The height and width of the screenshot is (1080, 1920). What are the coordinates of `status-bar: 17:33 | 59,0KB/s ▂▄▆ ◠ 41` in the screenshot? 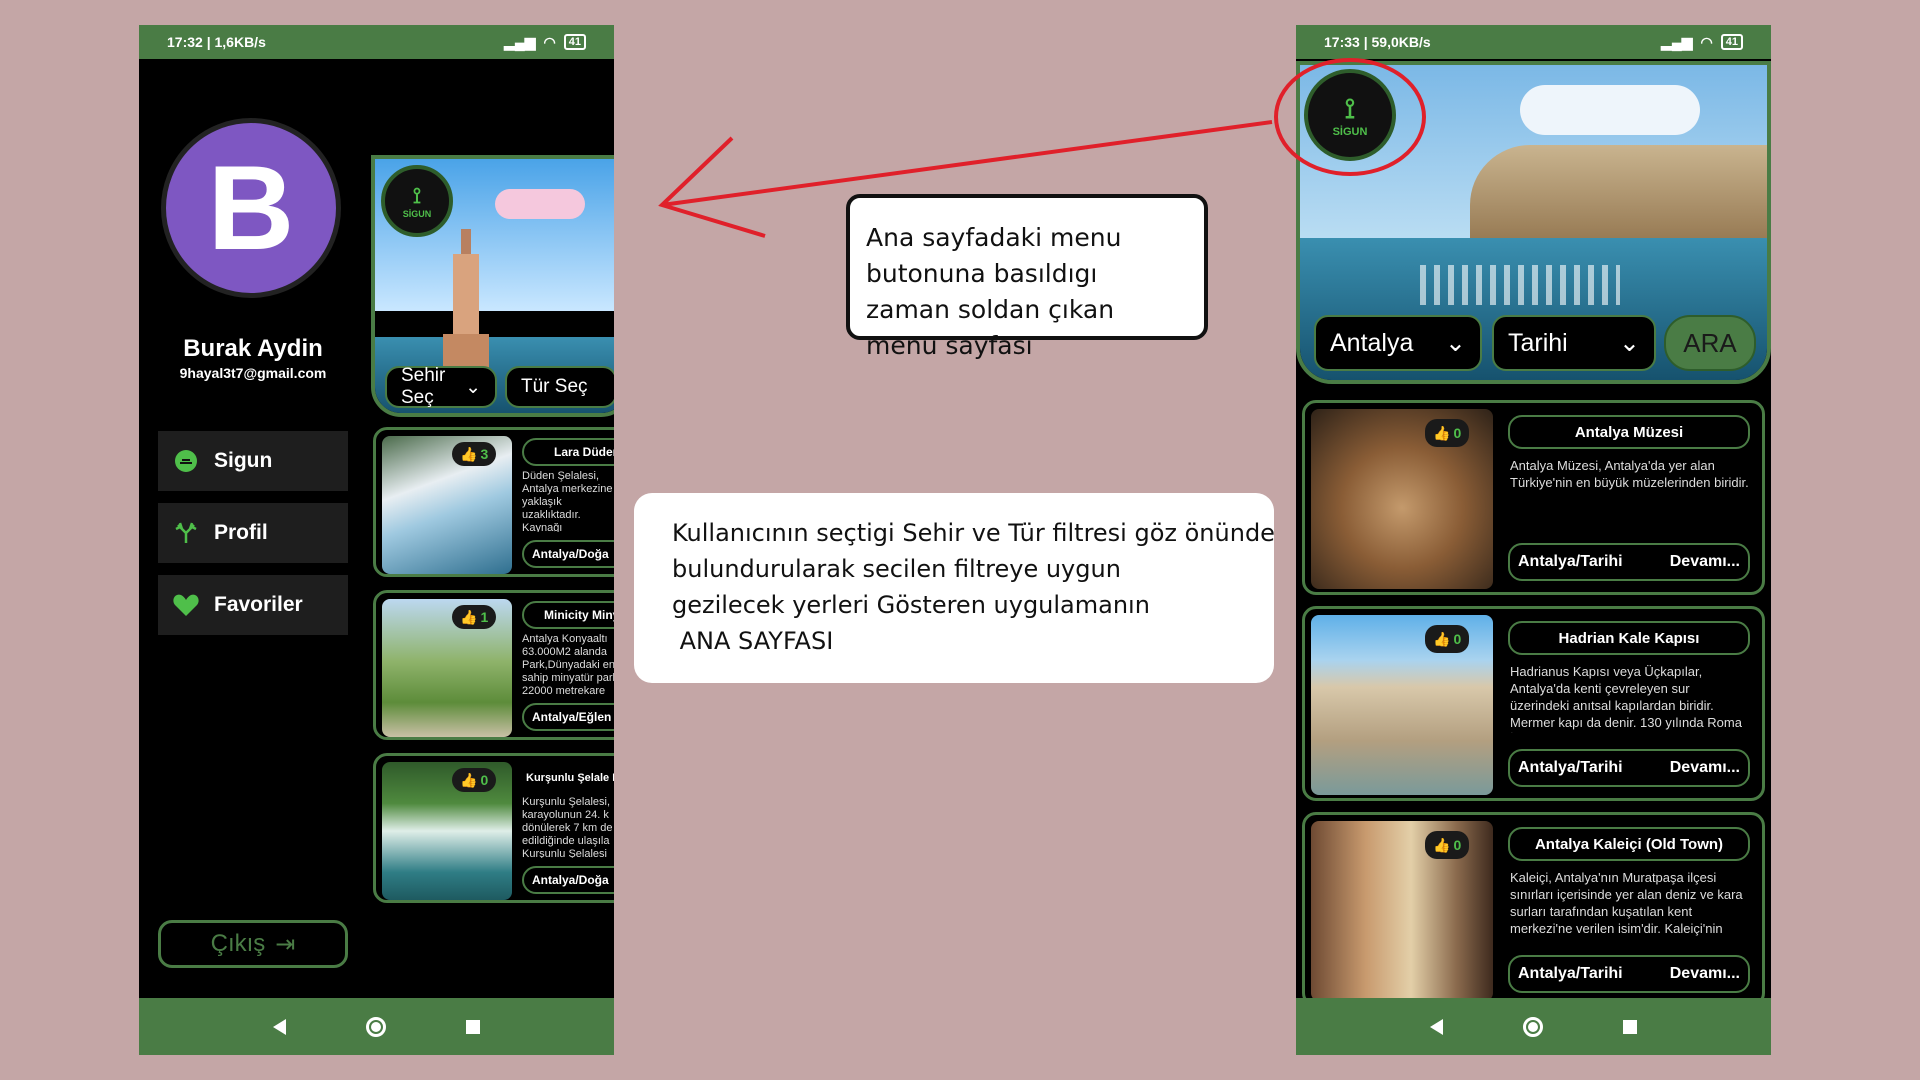 It's located at (1533, 42).